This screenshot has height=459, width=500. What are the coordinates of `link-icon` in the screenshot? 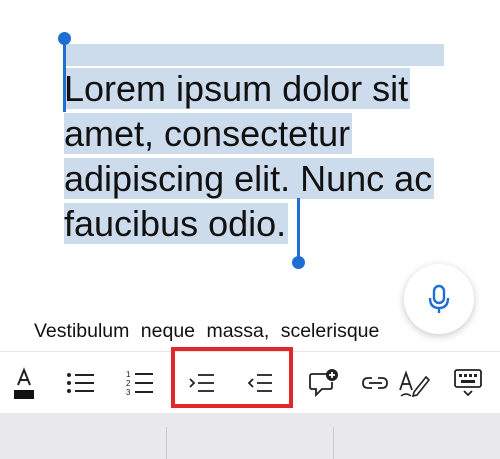 It's located at (375, 383).